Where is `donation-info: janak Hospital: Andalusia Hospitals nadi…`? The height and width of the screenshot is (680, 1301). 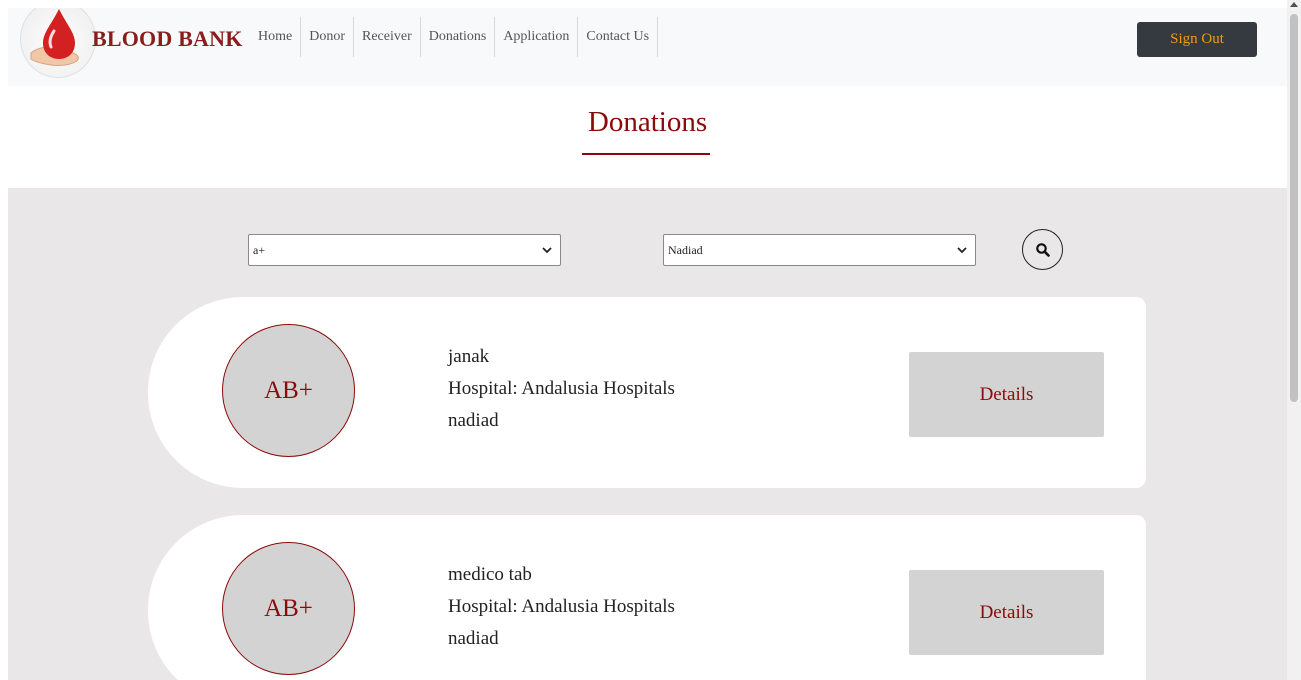
donation-info: janak Hospital: Andalusia Hospitals nadi… is located at coordinates (561, 389).